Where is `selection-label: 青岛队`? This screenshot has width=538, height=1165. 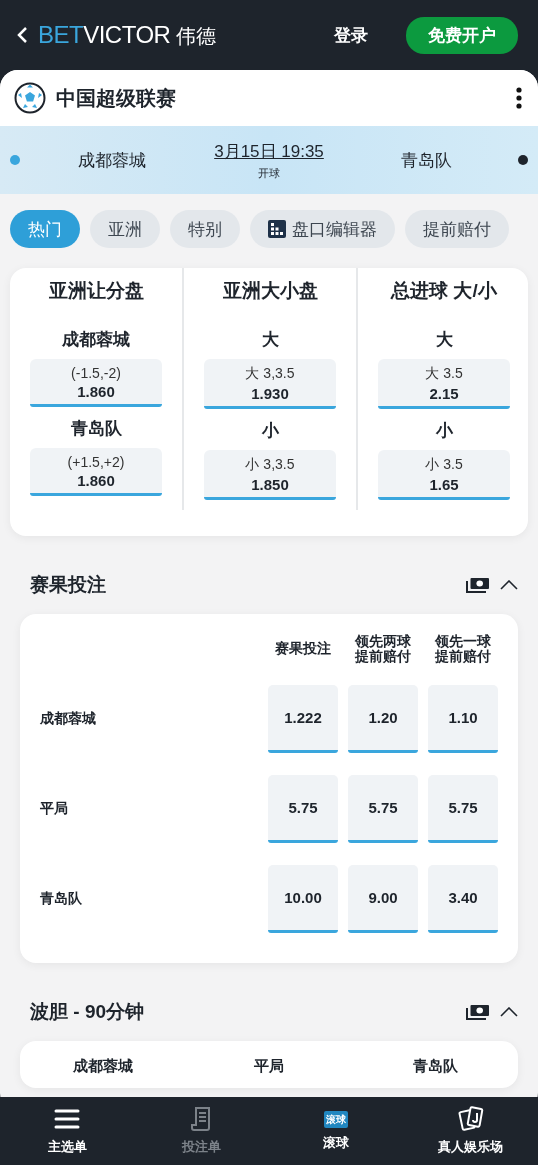 selection-label: 青岛队 is located at coordinates (96, 429).